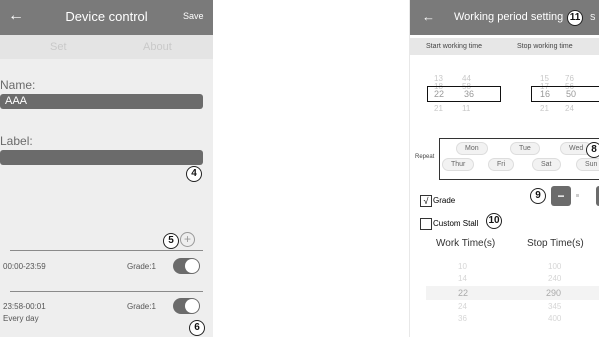 This screenshot has height=337, width=599. Describe the element at coordinates (569, 108) in the screenshot. I see `picker-value: 24` at that location.